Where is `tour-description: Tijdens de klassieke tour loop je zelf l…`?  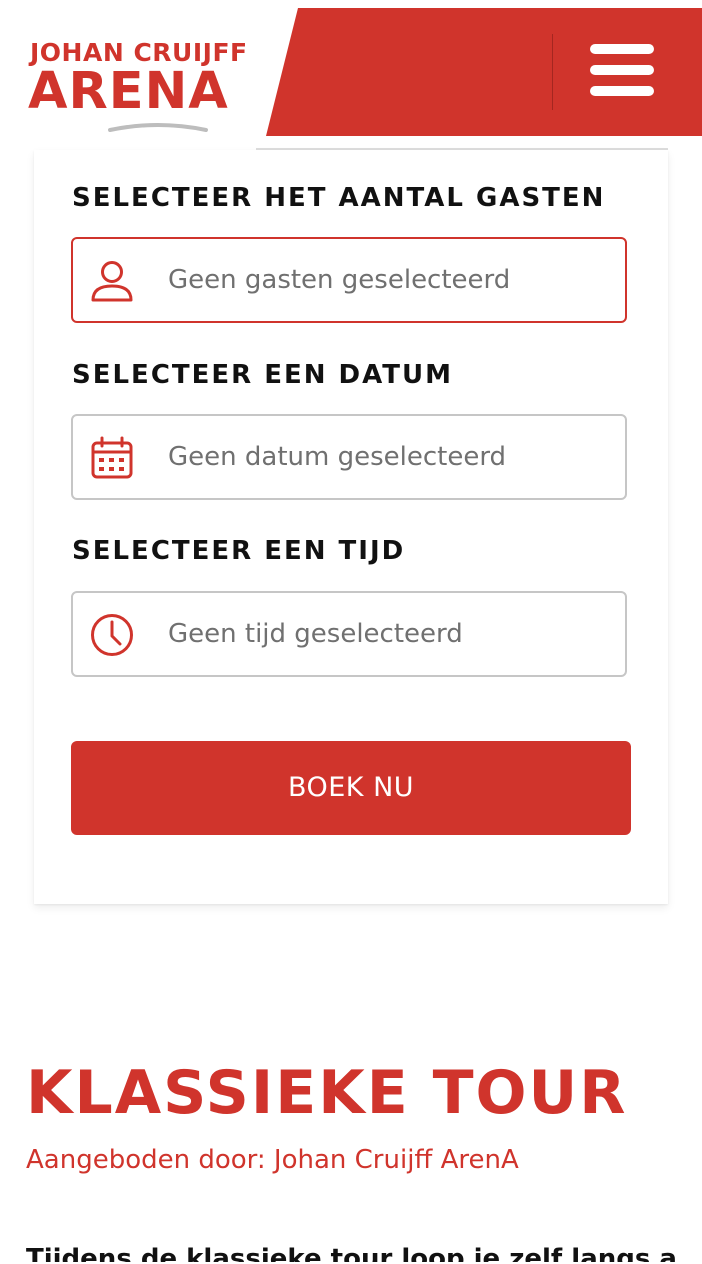 tour-description: Tijdens de klassieke tour loop je zelf l… is located at coordinates (351, 1253).